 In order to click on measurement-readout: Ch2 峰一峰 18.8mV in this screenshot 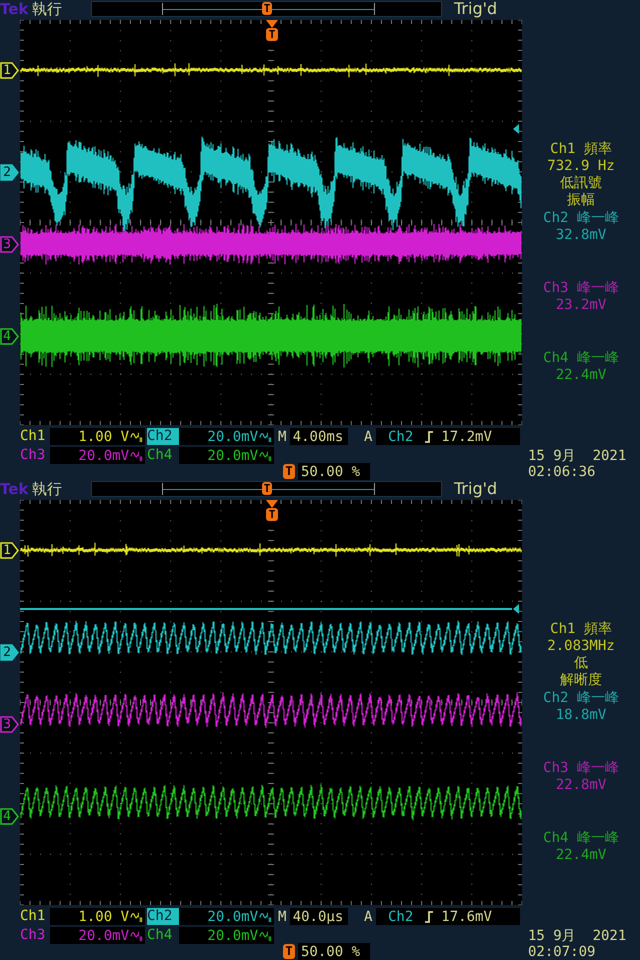, I will do `click(581, 707)`.